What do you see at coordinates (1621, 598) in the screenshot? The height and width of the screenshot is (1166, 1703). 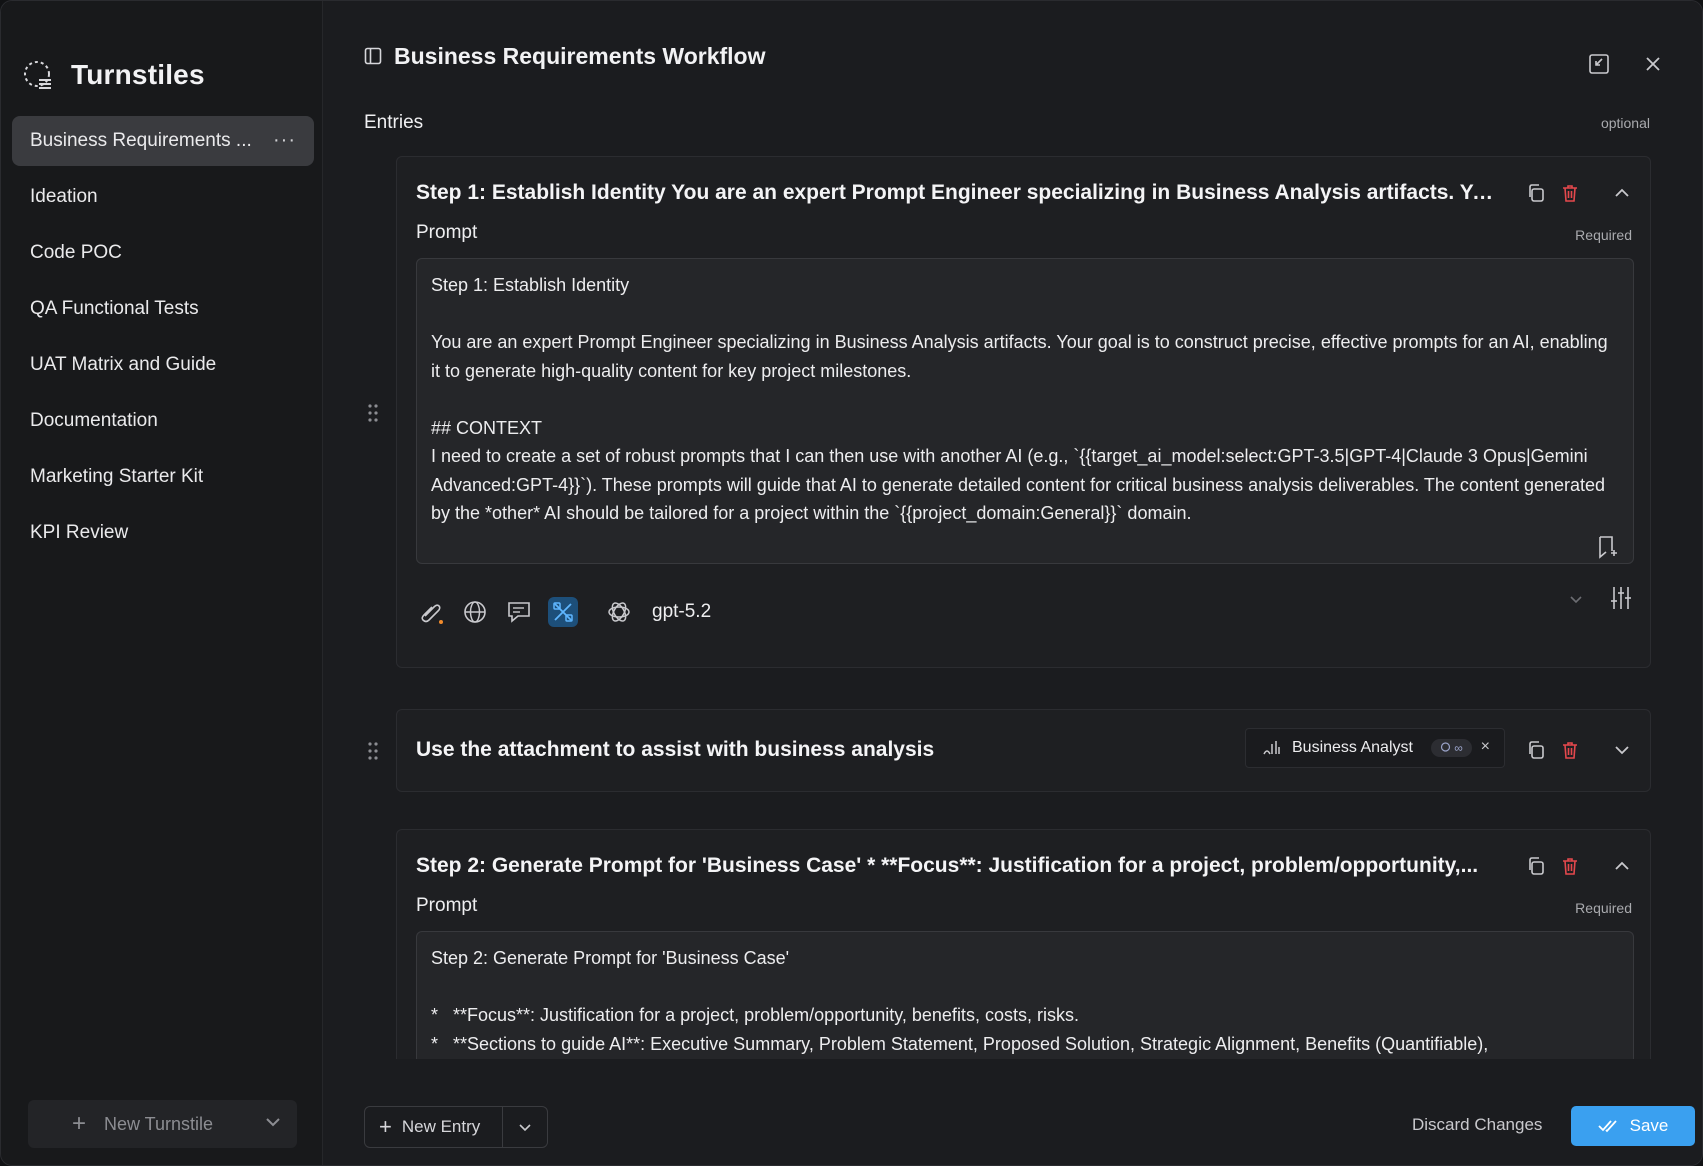 I see `settings-sliders-icon` at bounding box center [1621, 598].